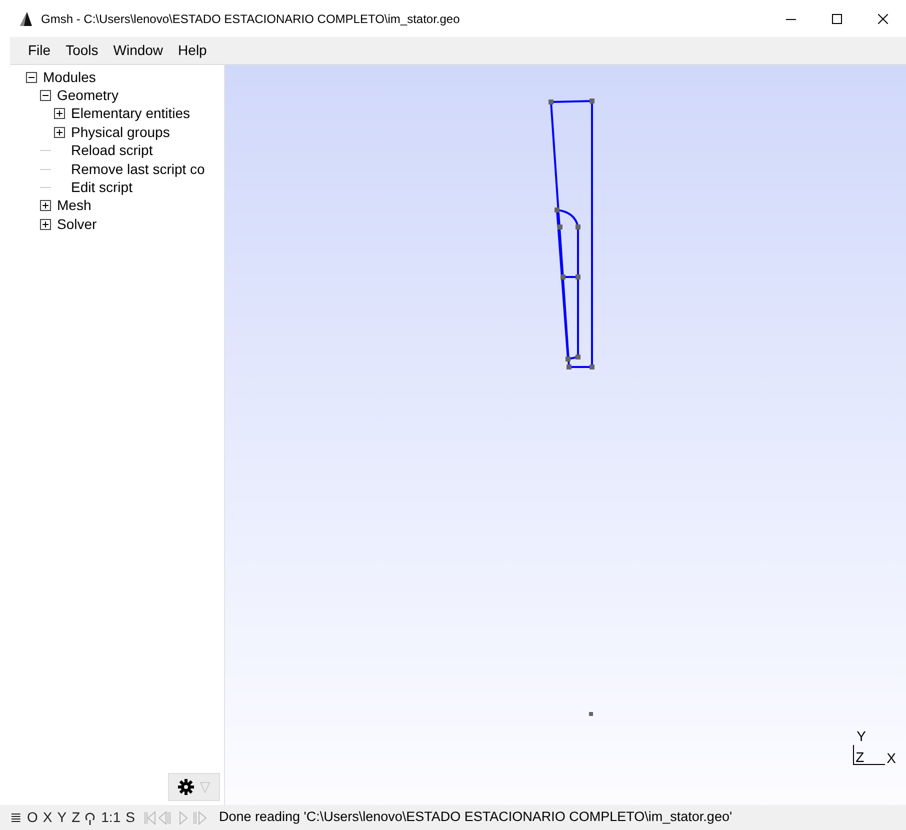  Describe the element at coordinates (26, 19) in the screenshot. I see `app-logo-icon` at that location.